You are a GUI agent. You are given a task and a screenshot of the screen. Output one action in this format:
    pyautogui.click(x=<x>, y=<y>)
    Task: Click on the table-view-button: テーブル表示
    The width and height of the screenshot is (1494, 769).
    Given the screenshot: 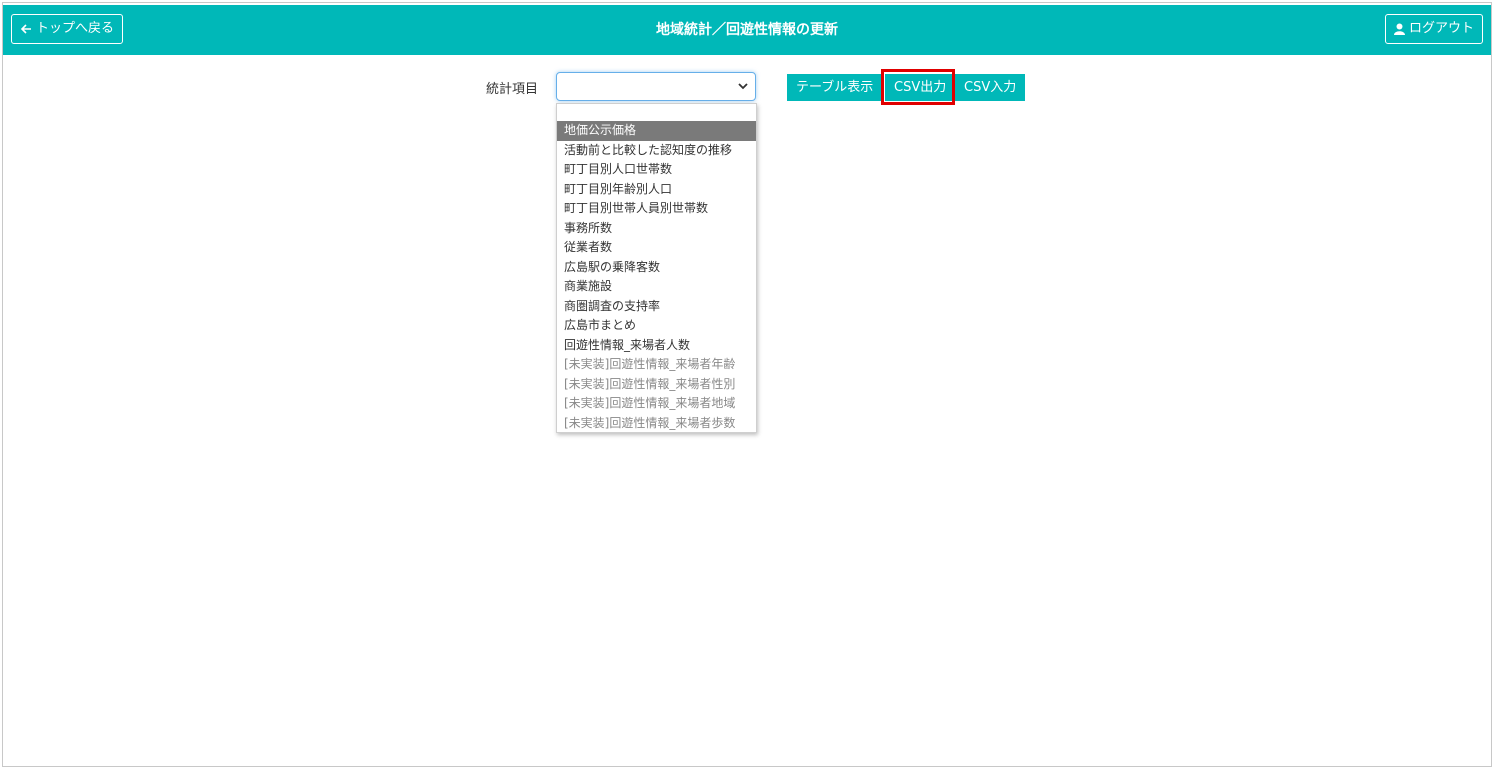 What is the action you would take?
    pyautogui.click(x=835, y=87)
    